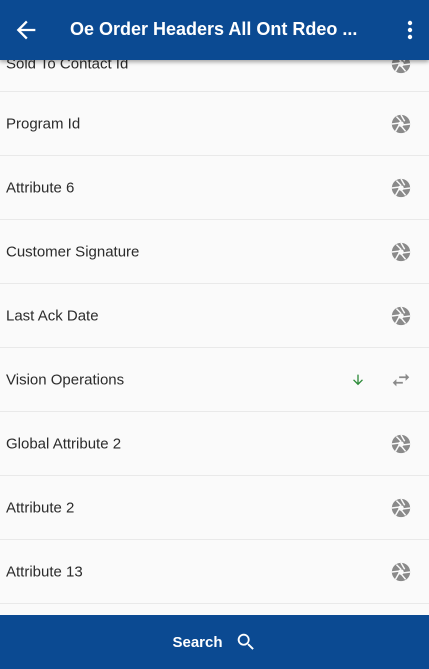 Image resolution: width=429 pixels, height=669 pixels. I want to click on list-item-label: Last Ack Date, so click(52, 315).